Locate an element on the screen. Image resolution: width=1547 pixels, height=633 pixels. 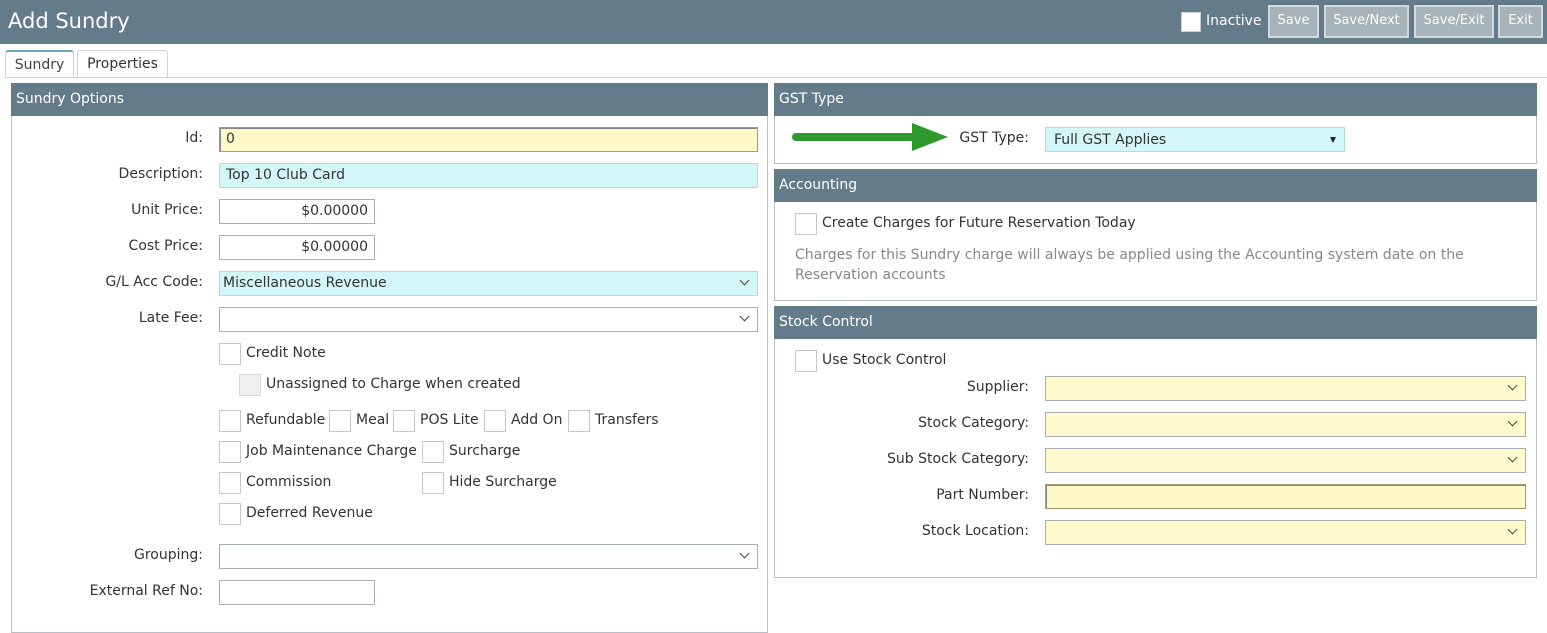
transfers-label: Transfers is located at coordinates (627, 420).